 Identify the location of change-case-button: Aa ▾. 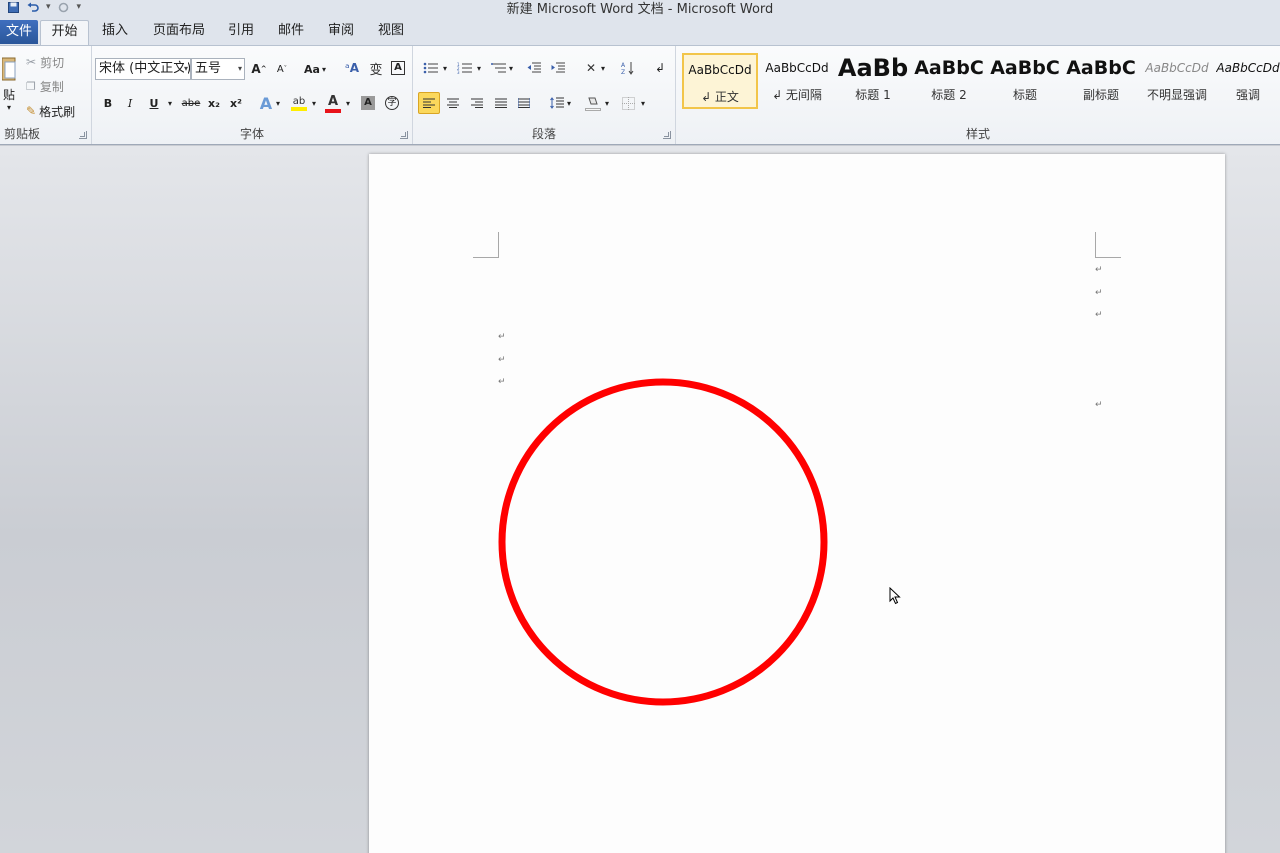
(315, 69).